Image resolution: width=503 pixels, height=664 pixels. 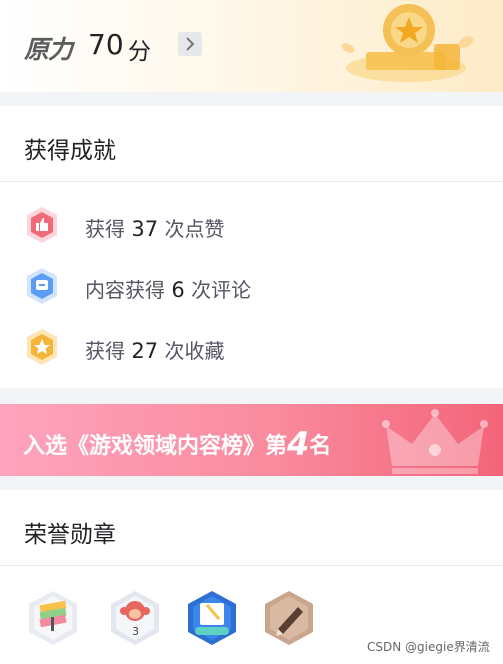 What do you see at coordinates (48, 49) in the screenshot?
I see `force-logo: 原力` at bounding box center [48, 49].